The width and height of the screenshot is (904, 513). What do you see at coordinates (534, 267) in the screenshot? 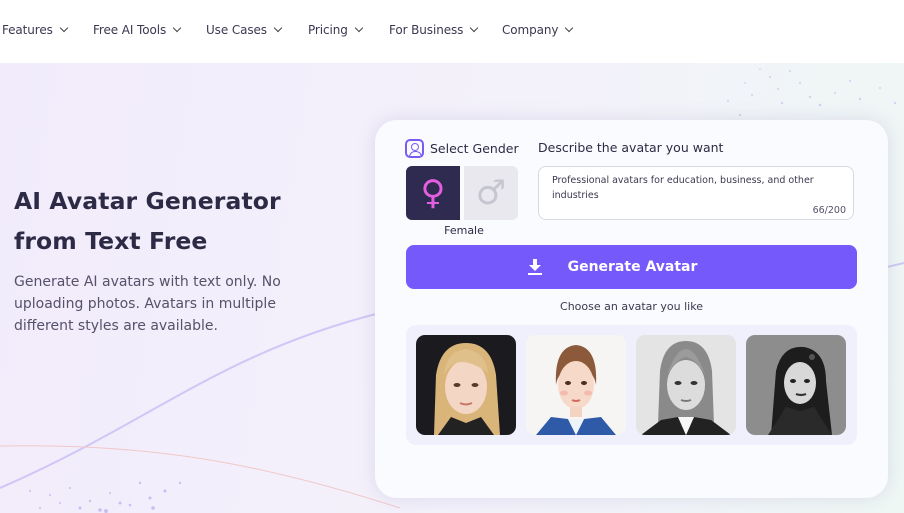
I see `download-icon` at bounding box center [534, 267].